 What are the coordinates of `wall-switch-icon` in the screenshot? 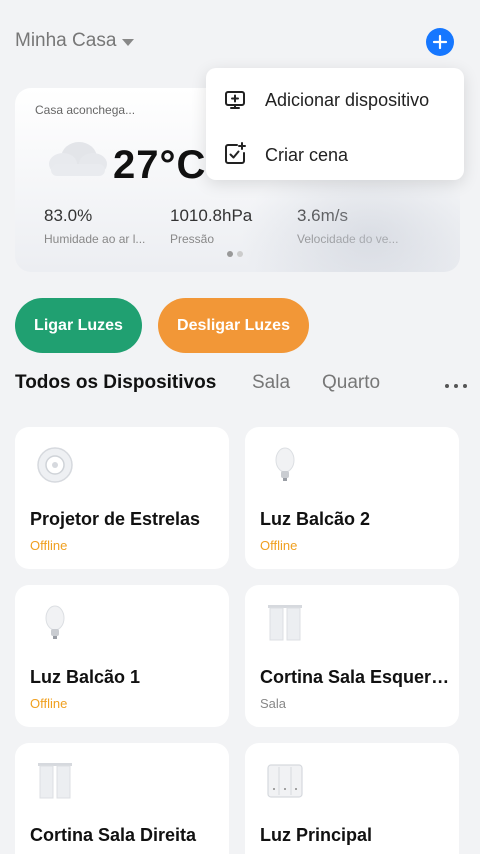 It's located at (285, 781).